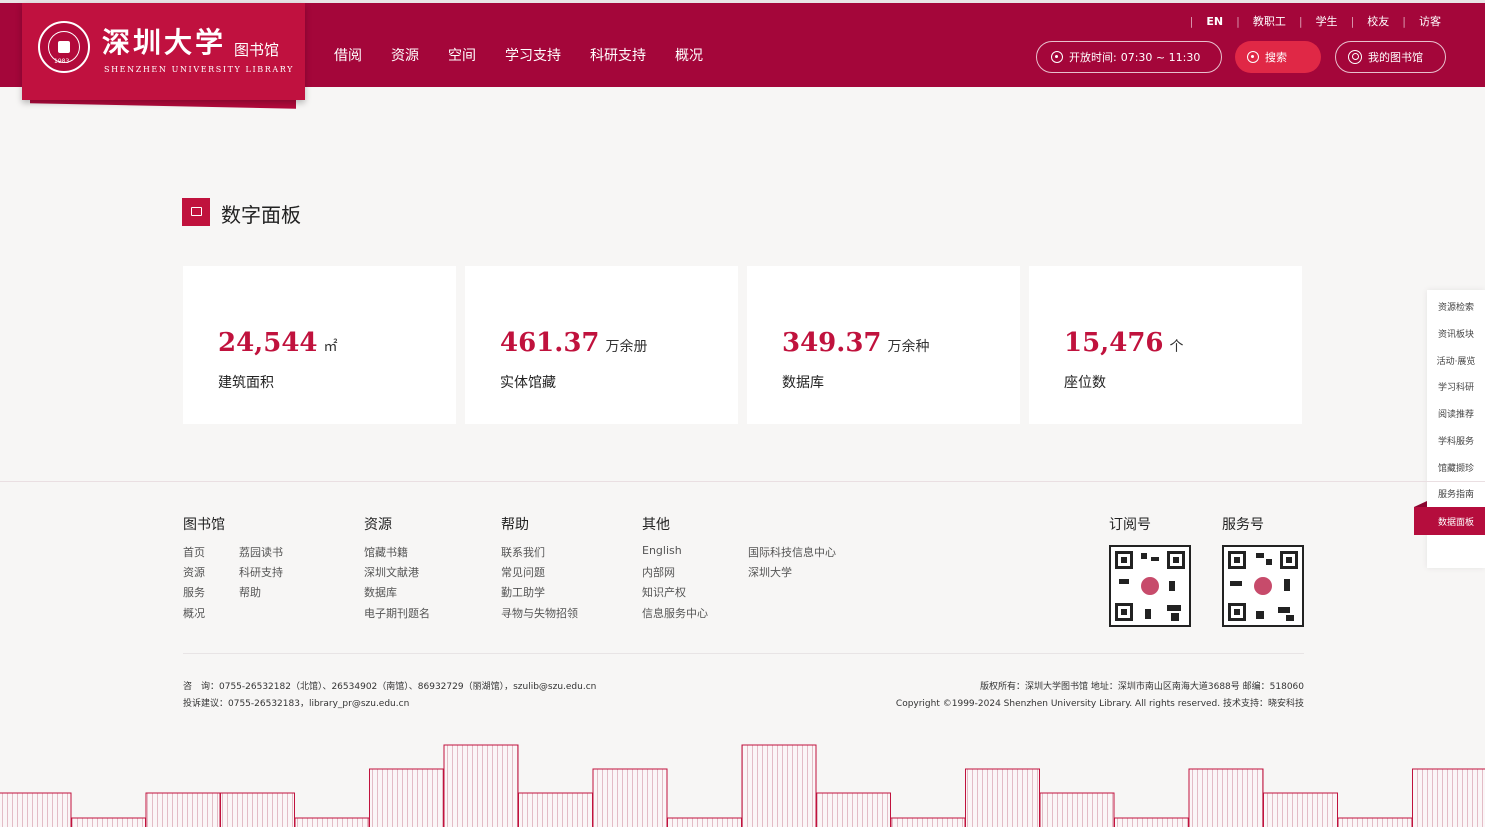 This screenshot has width=1485, height=827. Describe the element at coordinates (1243, 525) in the screenshot. I see `qr-service-title: 服务号` at that location.